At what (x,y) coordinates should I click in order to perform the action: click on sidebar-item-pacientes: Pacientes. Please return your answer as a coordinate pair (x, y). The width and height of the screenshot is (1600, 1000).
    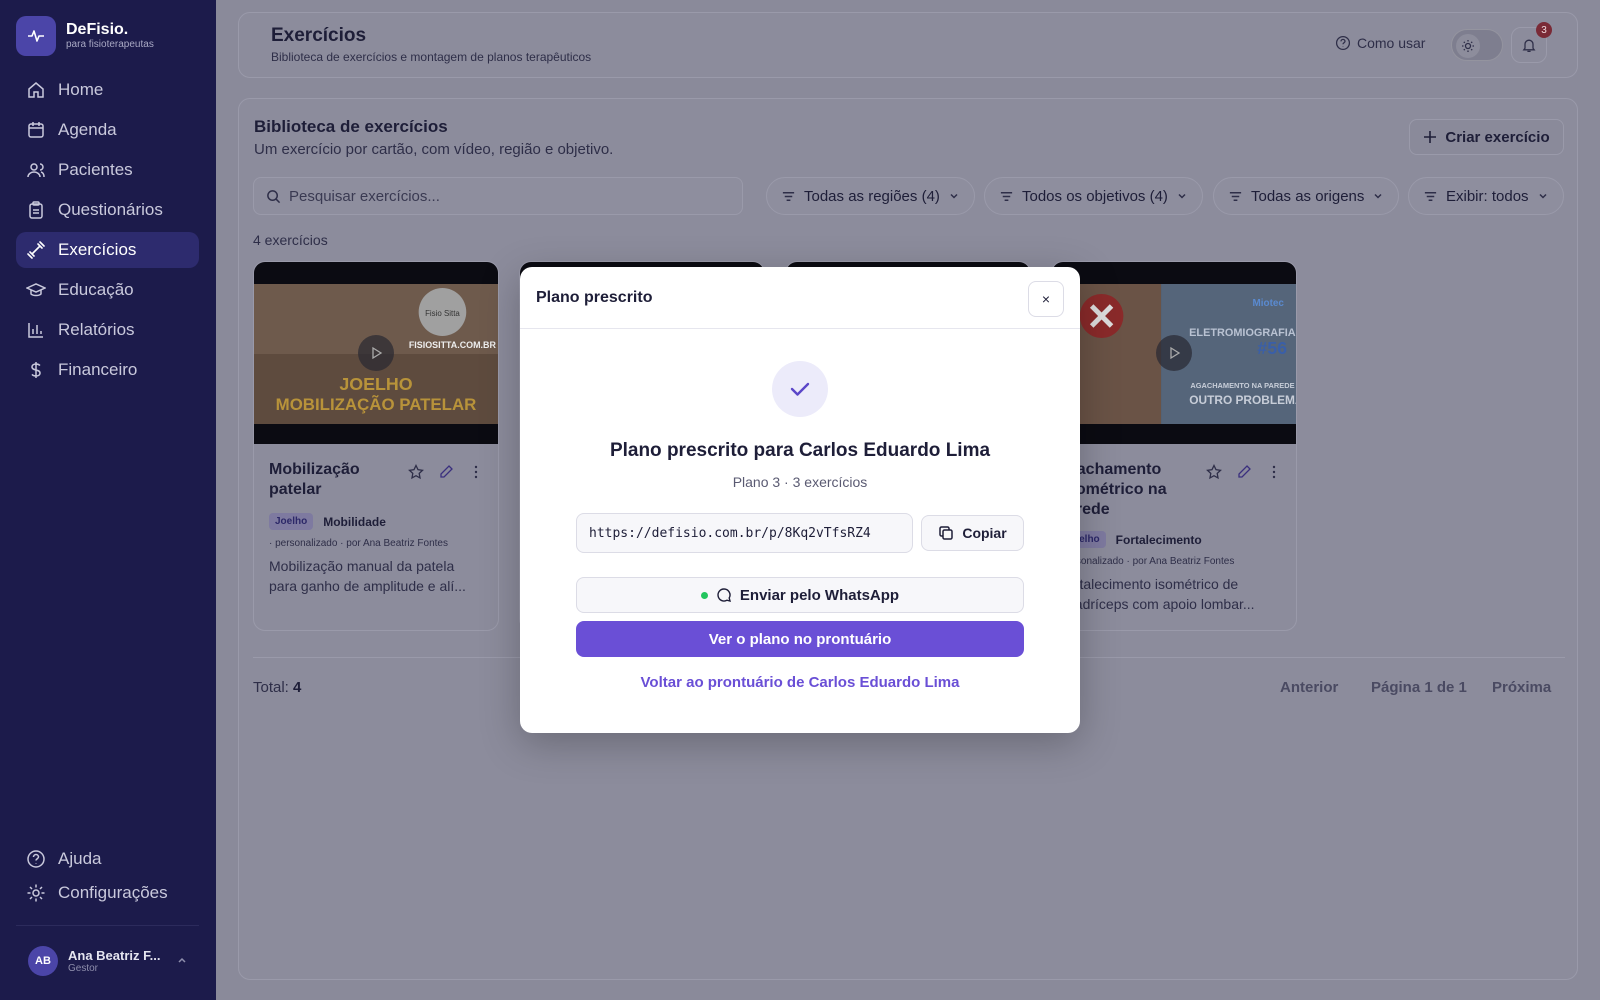
    Looking at the image, I should click on (107, 170).